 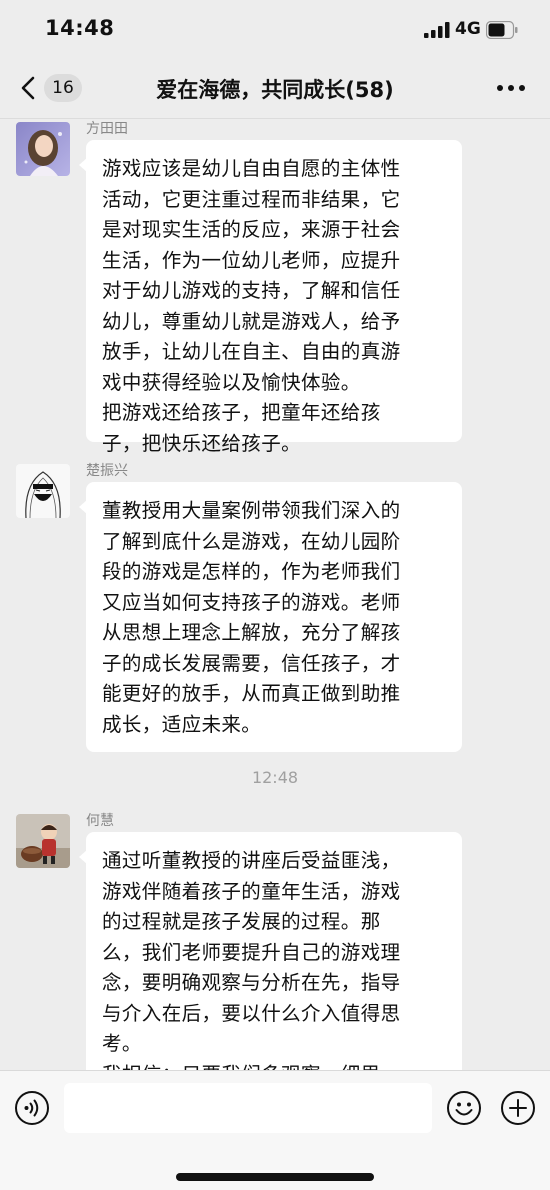 What do you see at coordinates (468, 29) in the screenshot?
I see `network-type-label: 4G` at bounding box center [468, 29].